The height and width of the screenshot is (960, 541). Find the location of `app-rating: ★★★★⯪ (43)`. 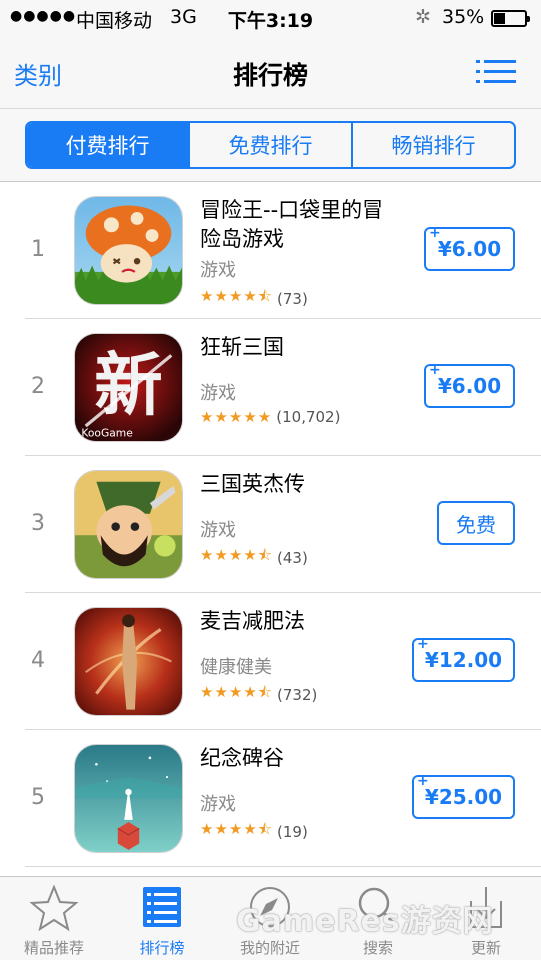

app-rating: ★★★★⯪ (43) is located at coordinates (254, 557).